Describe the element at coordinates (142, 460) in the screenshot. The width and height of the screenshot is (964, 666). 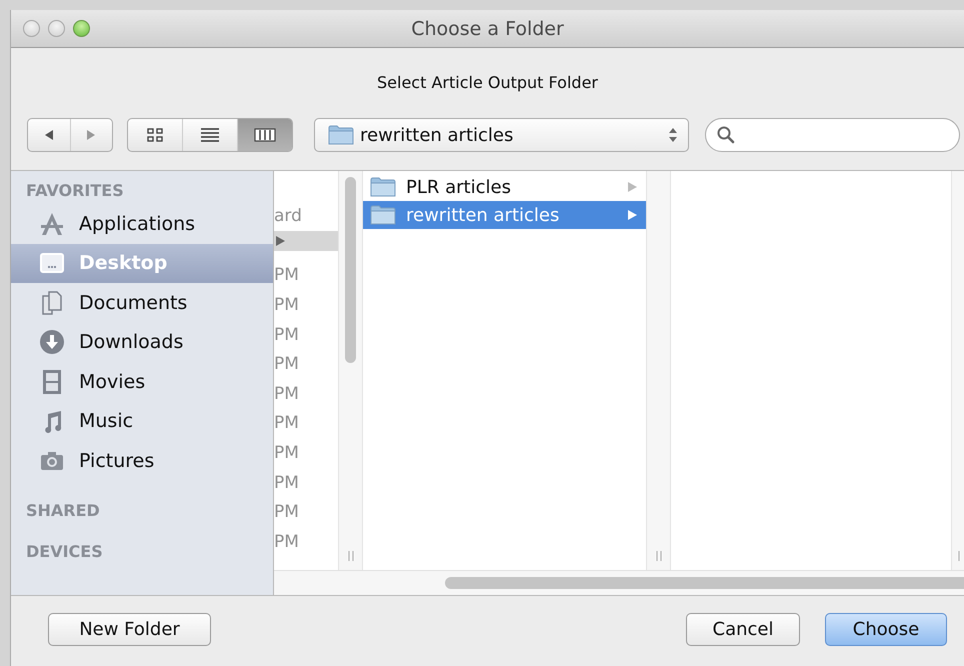
I see `sidebar-item: Pictures` at that location.